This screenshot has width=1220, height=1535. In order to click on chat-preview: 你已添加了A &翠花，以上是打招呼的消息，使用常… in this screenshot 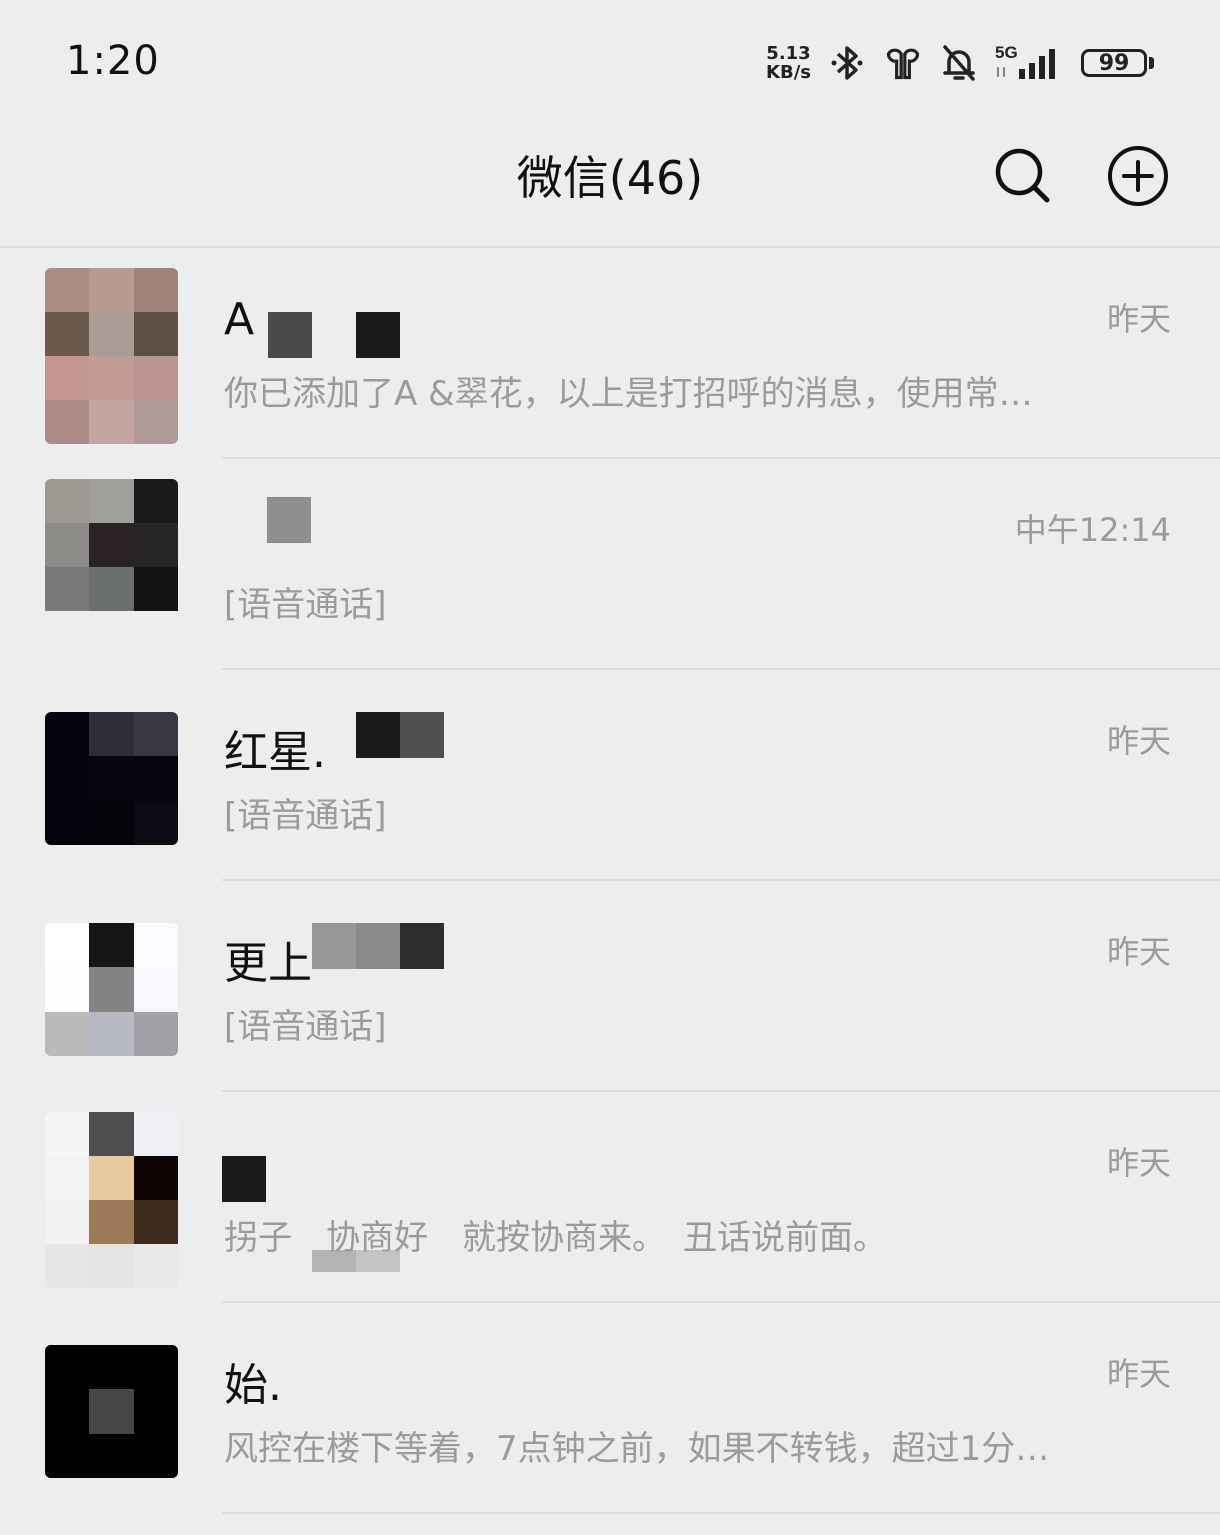, I will do `click(628, 394)`.